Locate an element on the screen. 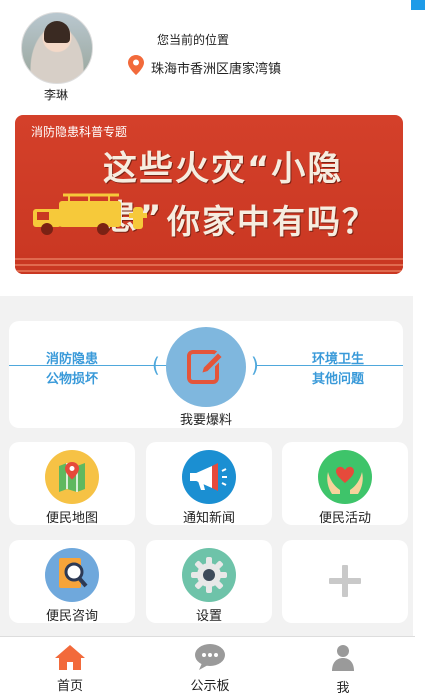  tile-news: 通知新闻 is located at coordinates (209, 484).